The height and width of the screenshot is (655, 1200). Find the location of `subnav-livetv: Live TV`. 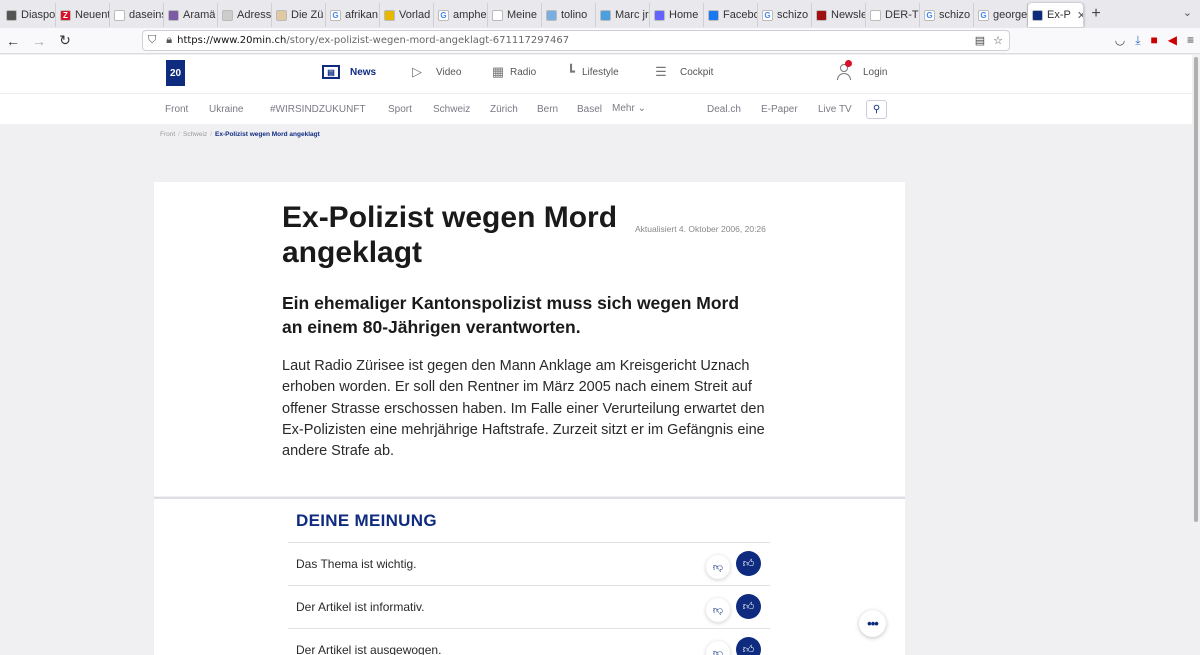

subnav-livetv: Live TV is located at coordinates (835, 109).